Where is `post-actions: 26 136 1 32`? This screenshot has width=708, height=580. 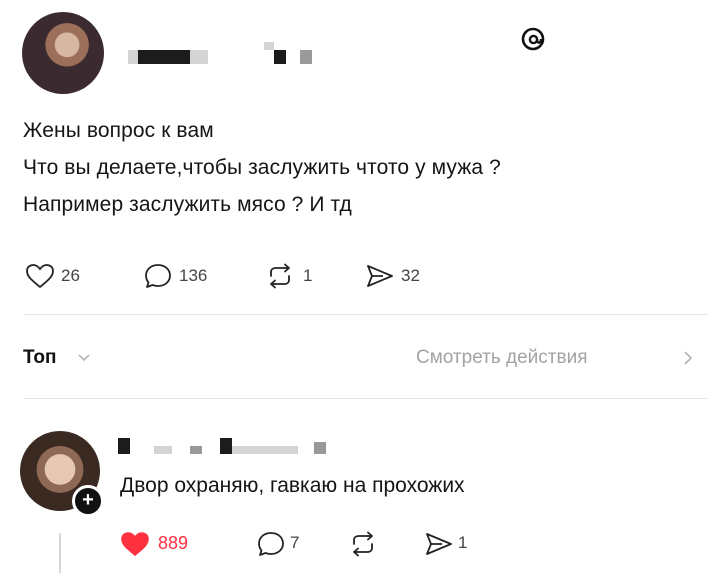
post-actions: 26 136 1 32 is located at coordinates (238, 275).